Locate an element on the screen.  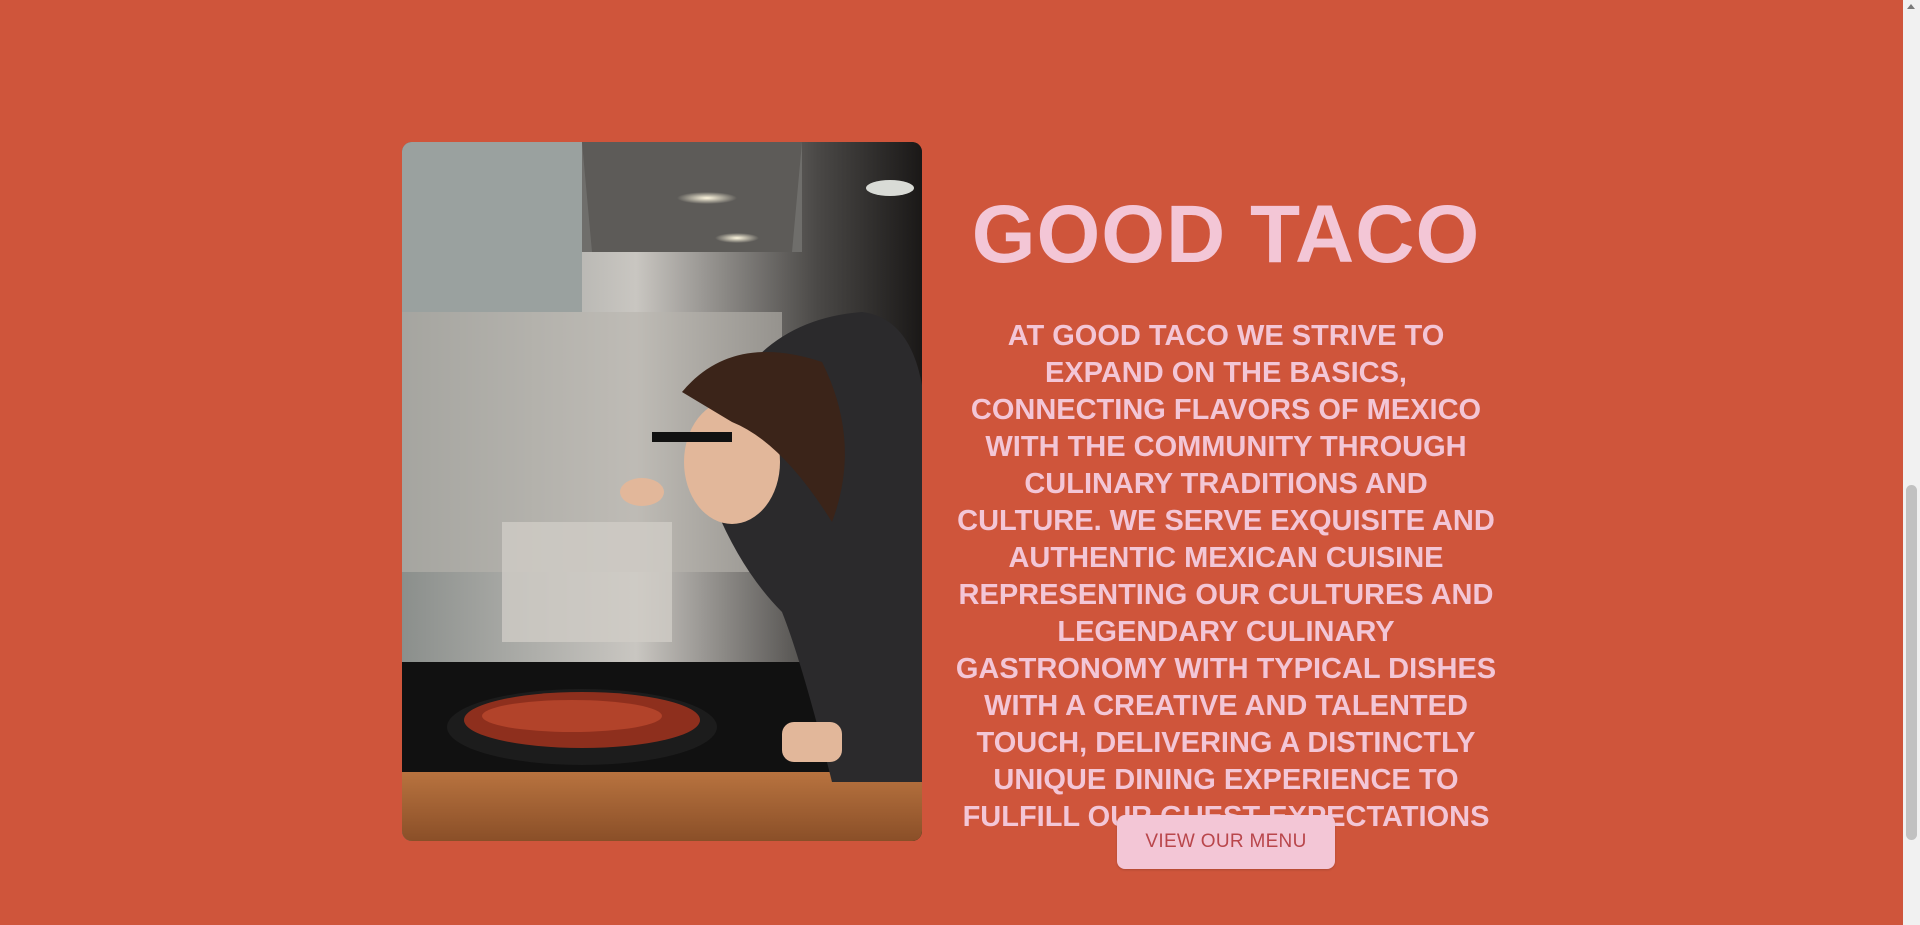
scroll-up-arrow-icon is located at coordinates (1911, 6).